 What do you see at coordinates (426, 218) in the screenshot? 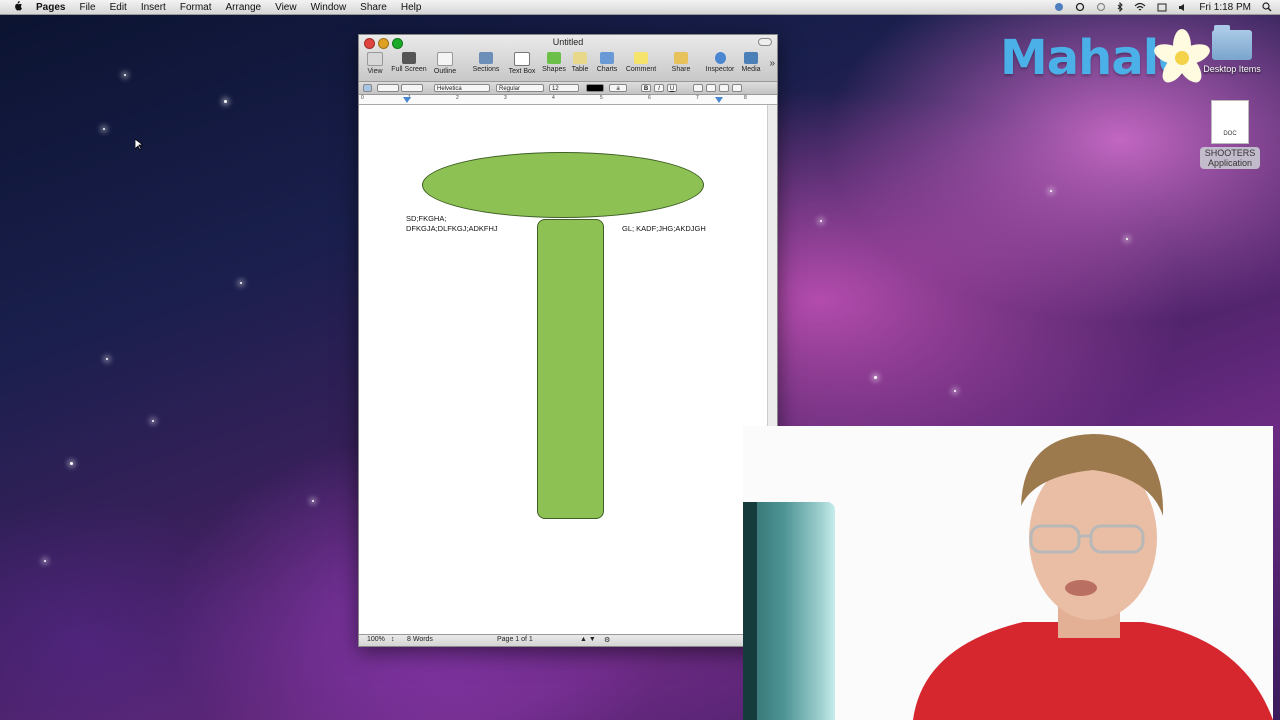
I see `text-line: SD;FKGHA;` at bounding box center [426, 218].